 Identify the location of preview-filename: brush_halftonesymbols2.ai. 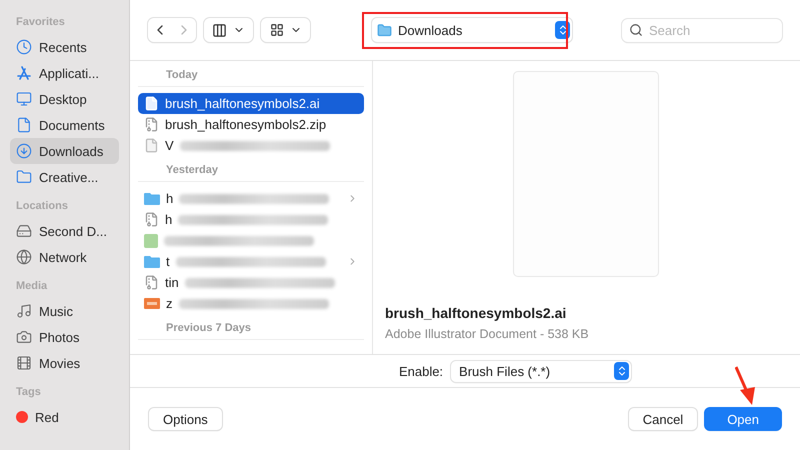
(476, 313).